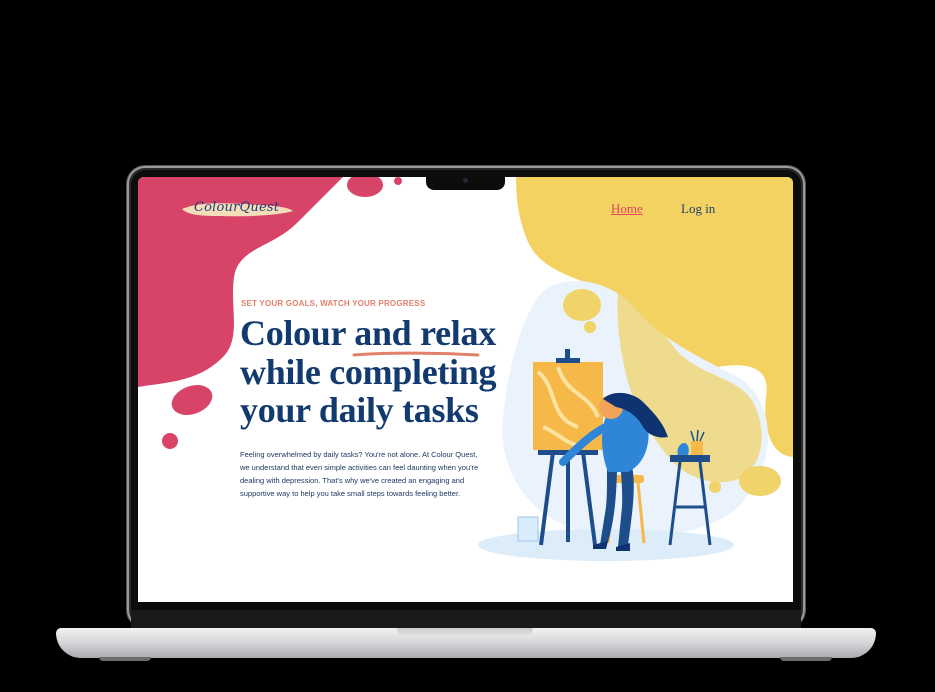  Describe the element at coordinates (627, 209) in the screenshot. I see `nav-home-link: Home` at that location.